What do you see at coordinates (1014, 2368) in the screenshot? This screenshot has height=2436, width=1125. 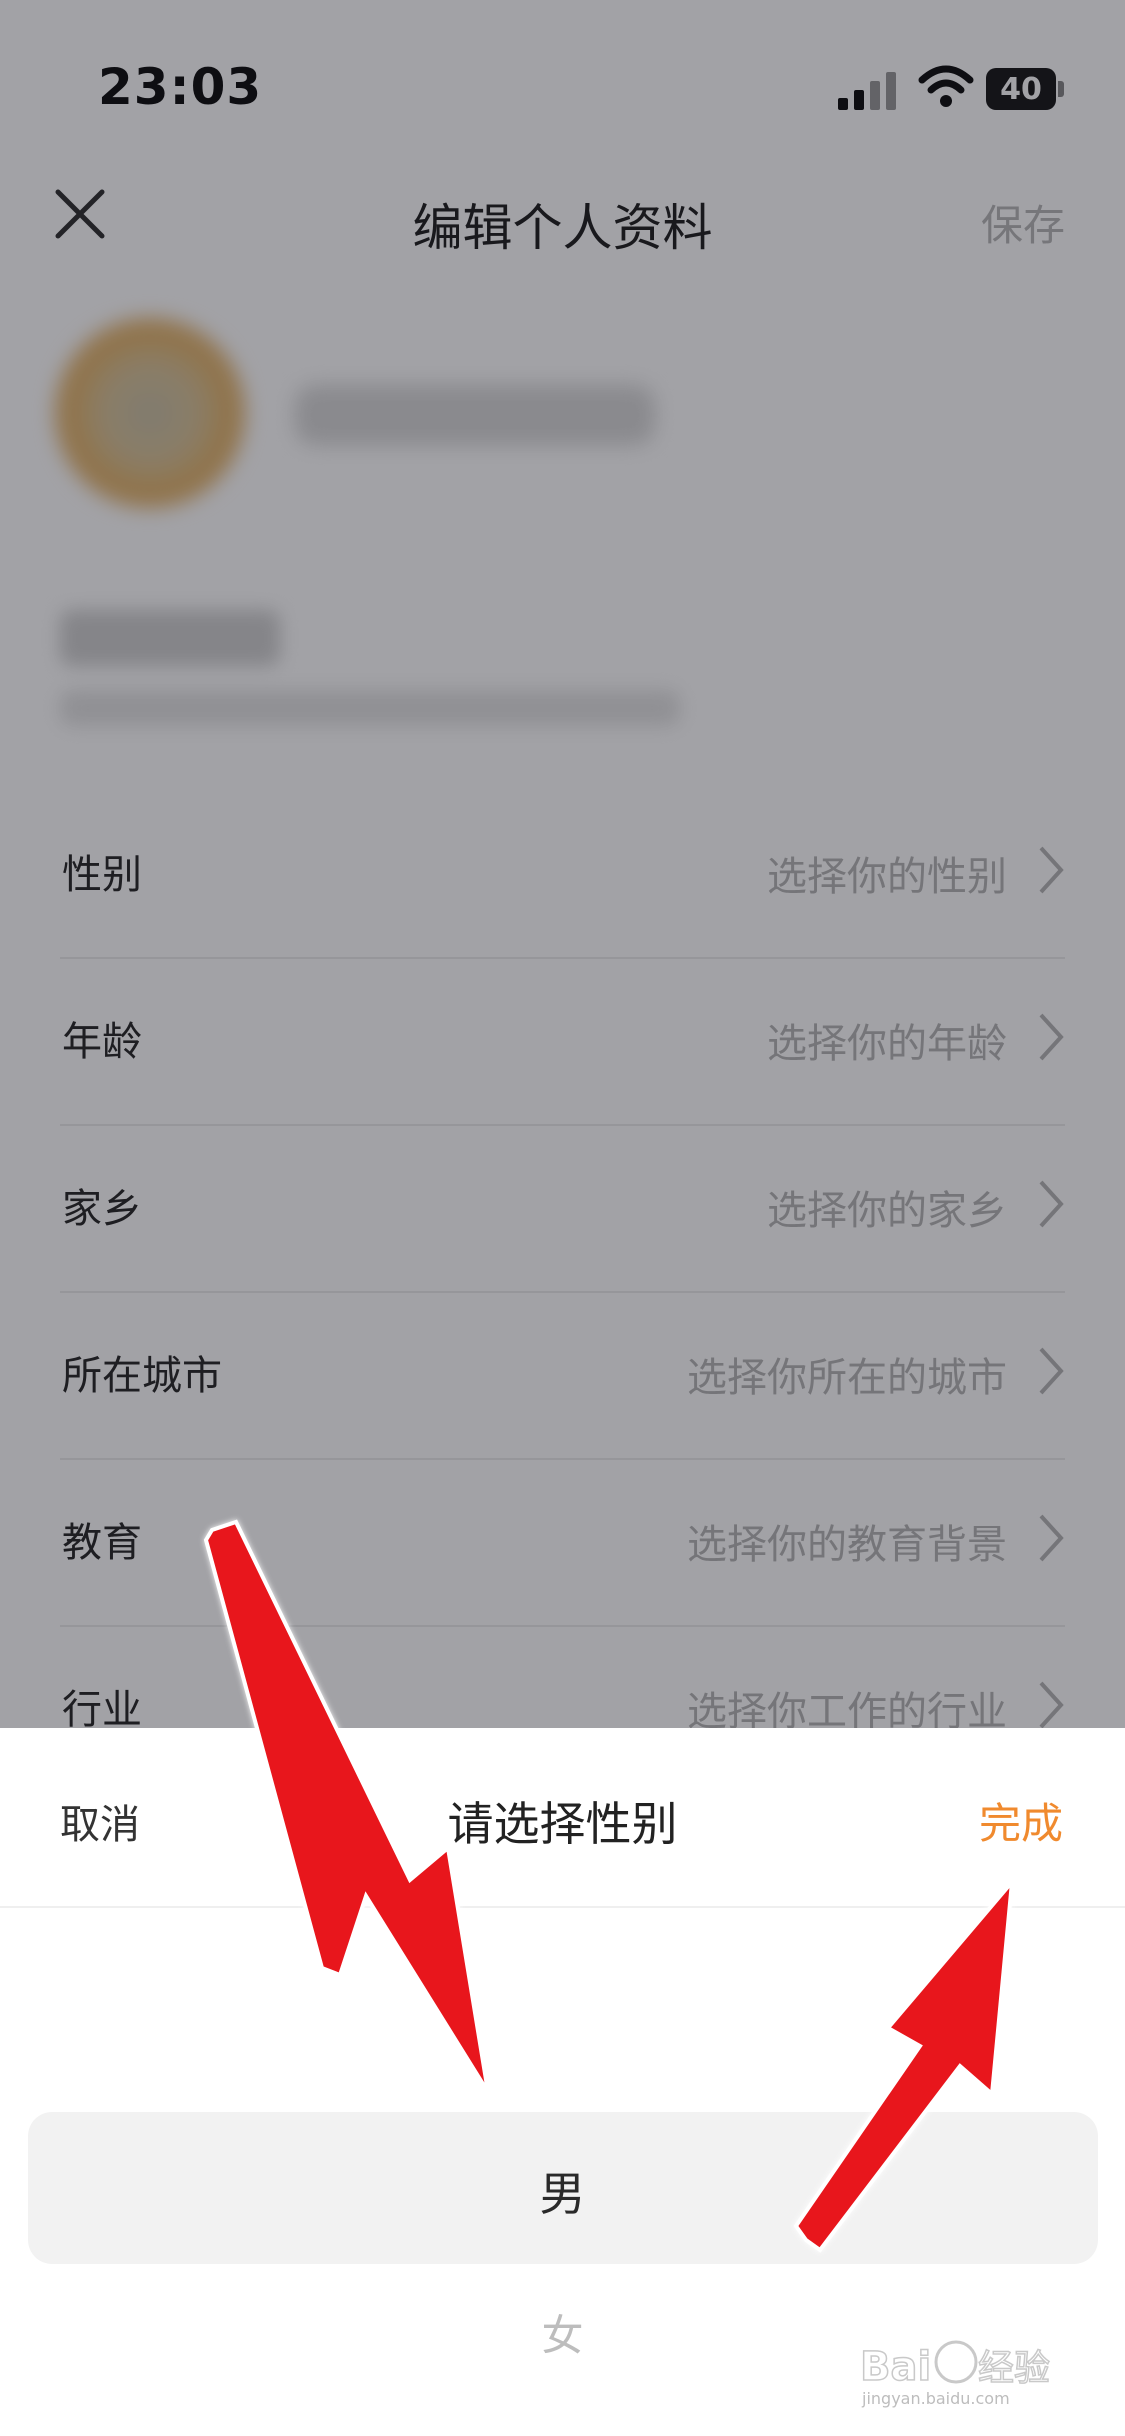 I see `svg-text: 经验` at bounding box center [1014, 2368].